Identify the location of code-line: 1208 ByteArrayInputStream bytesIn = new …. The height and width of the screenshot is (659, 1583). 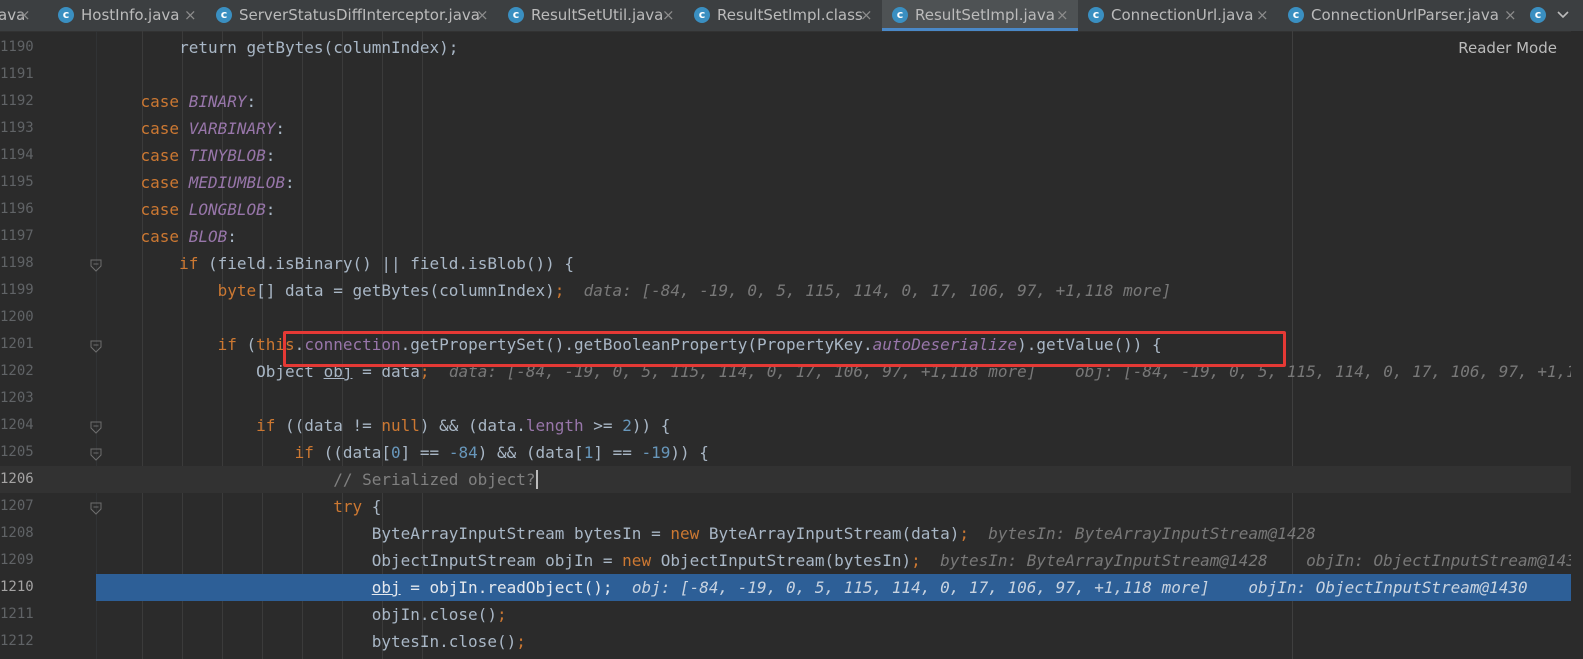
(791, 533).